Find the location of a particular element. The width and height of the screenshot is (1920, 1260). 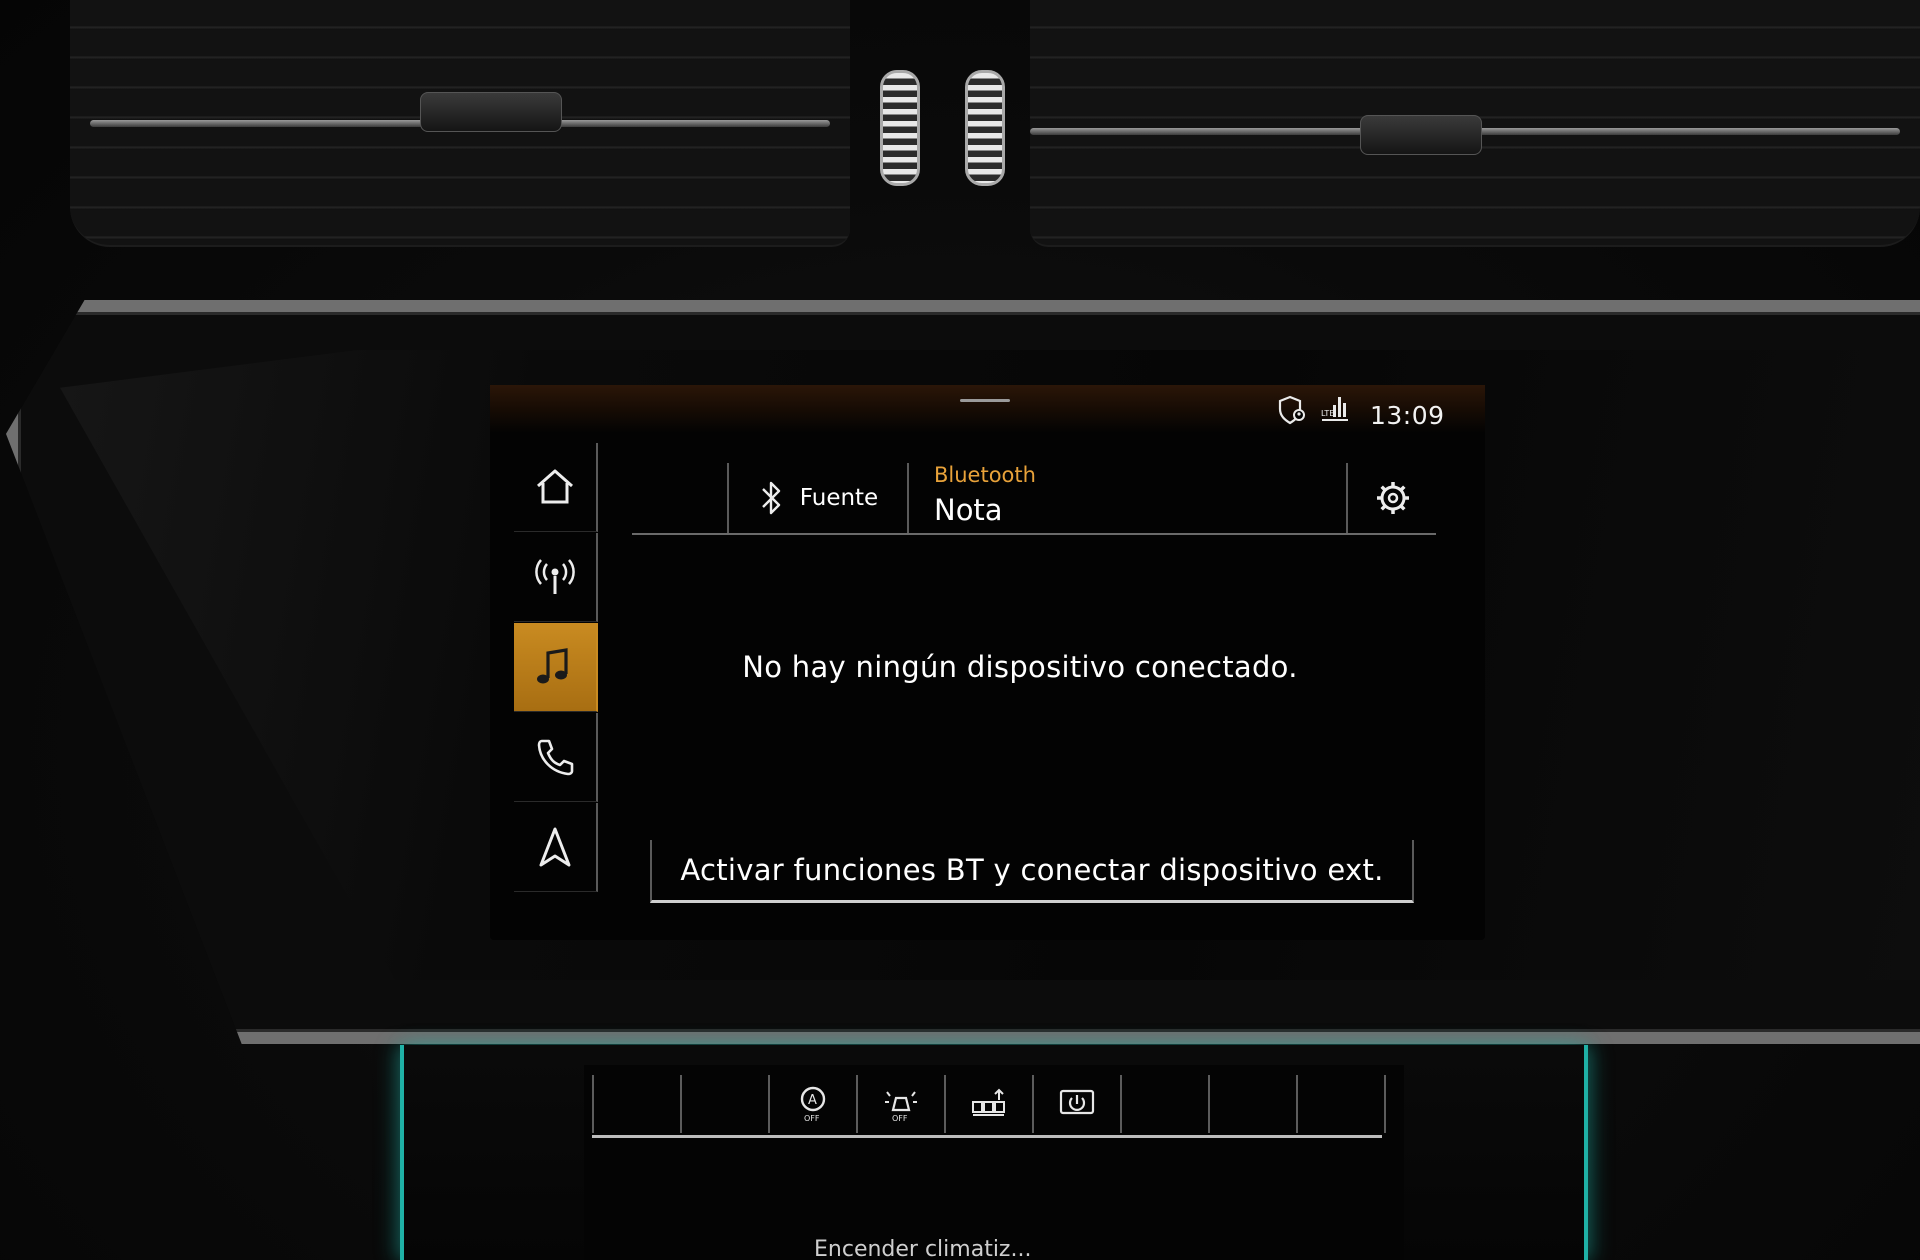

seat-heating-button is located at coordinates (988, 1104).